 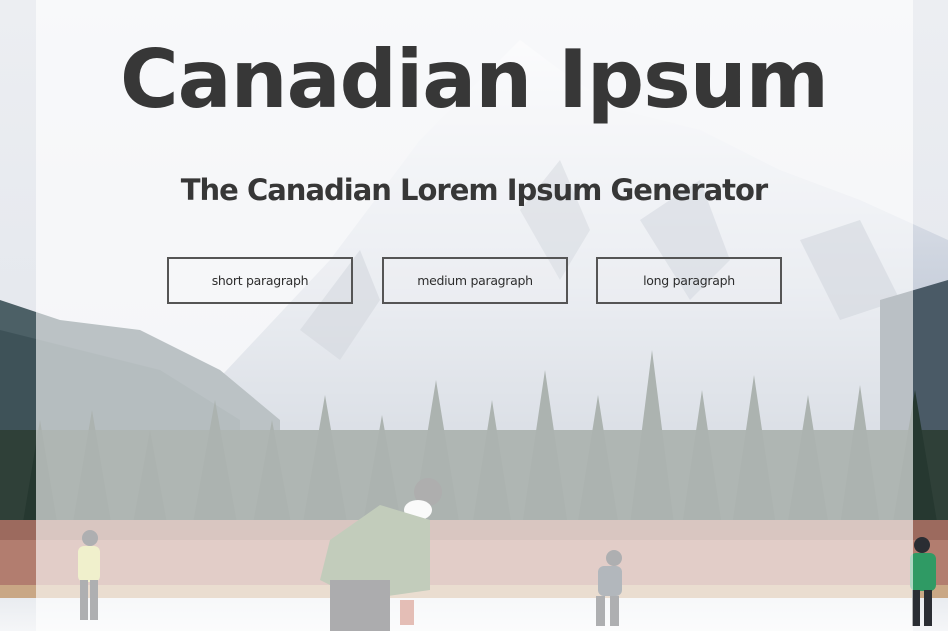 I want to click on page-subtitle: The Canadian Lorem Ipsum Generator, so click(x=474, y=190).